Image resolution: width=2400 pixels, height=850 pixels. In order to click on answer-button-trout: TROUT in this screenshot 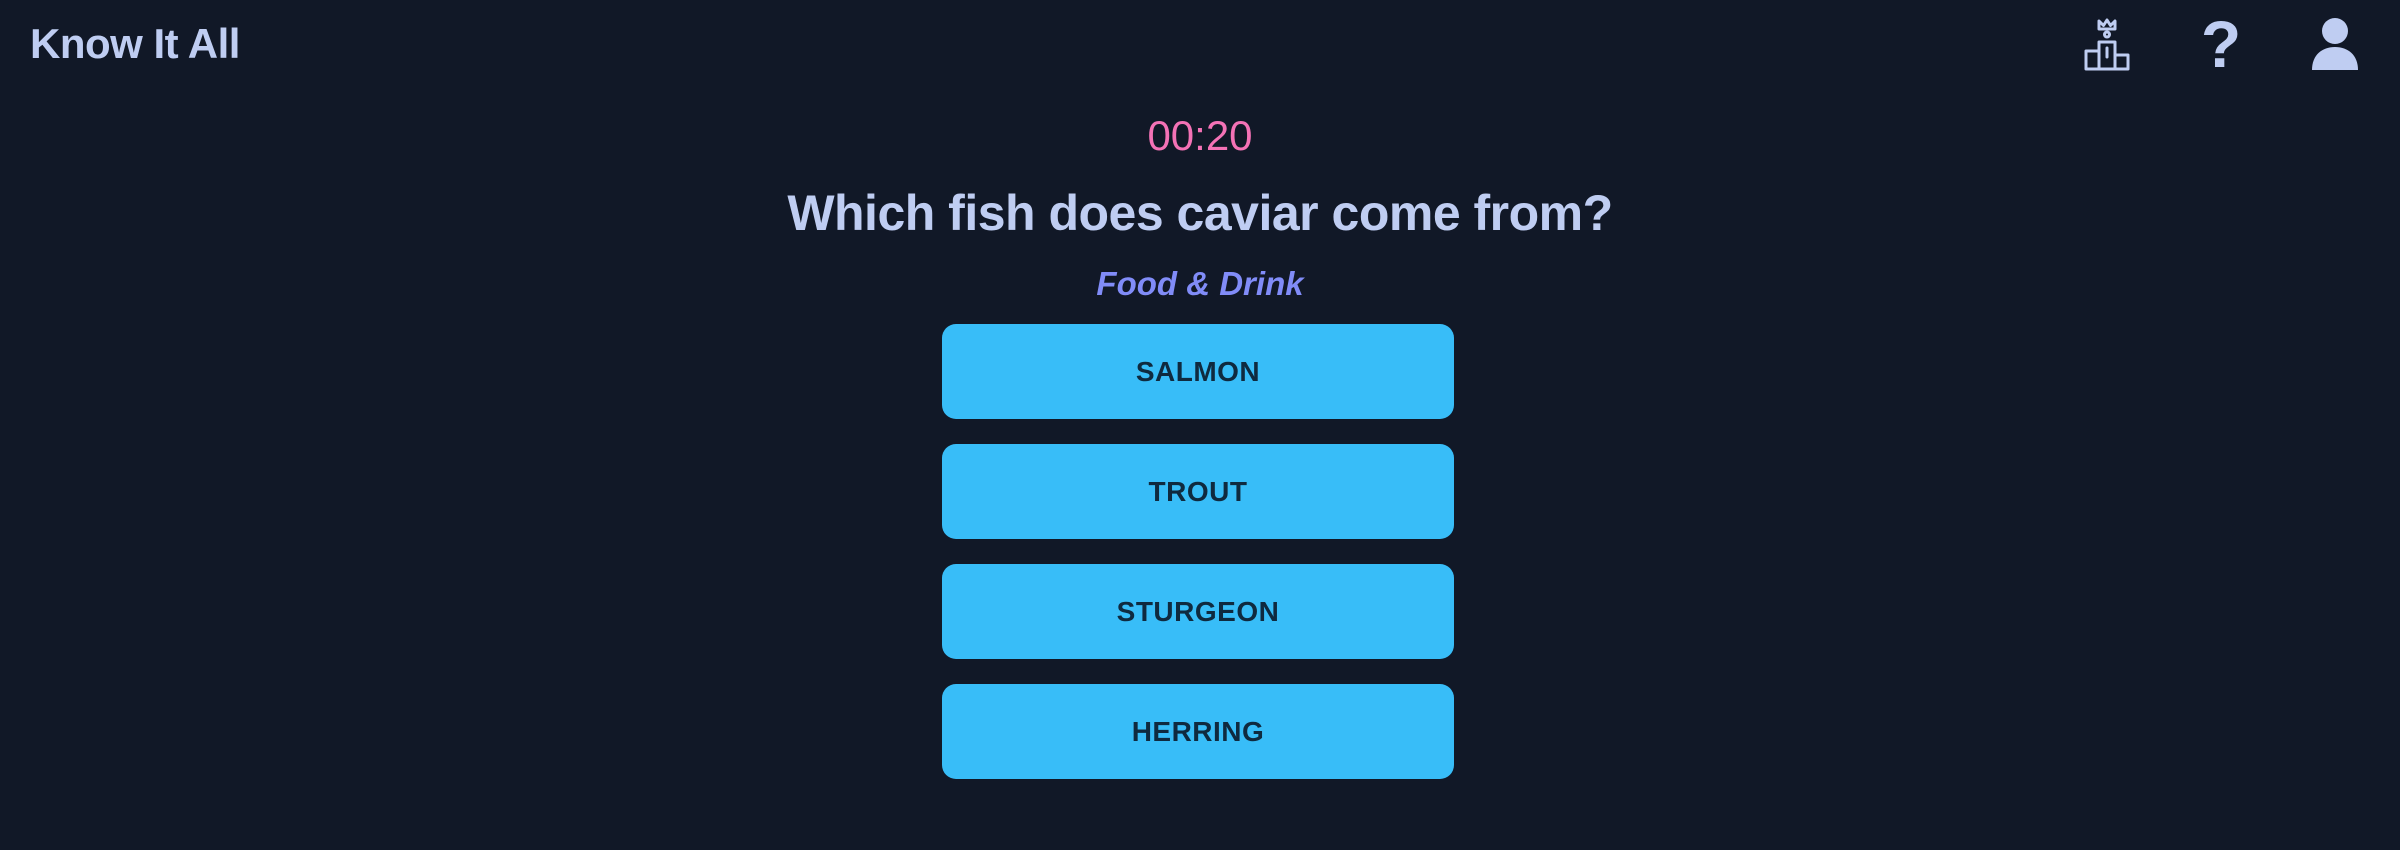, I will do `click(1198, 491)`.